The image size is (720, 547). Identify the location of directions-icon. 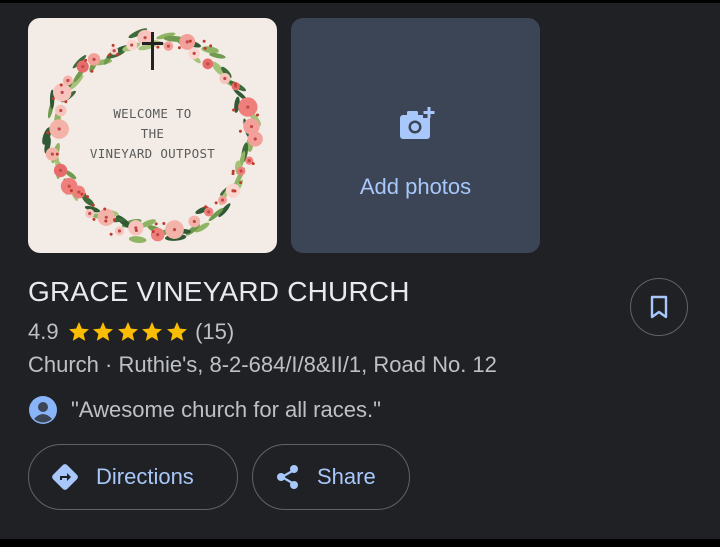
(65, 477).